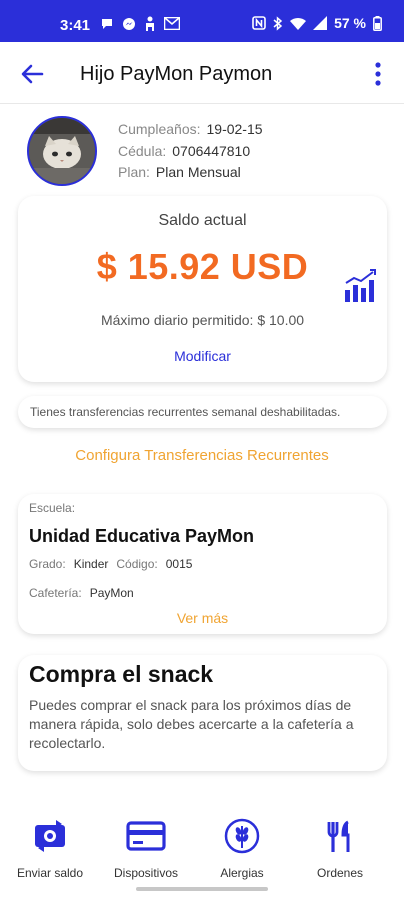  What do you see at coordinates (176, 74) in the screenshot?
I see `page-title: Hijo PayMon Paymon` at bounding box center [176, 74].